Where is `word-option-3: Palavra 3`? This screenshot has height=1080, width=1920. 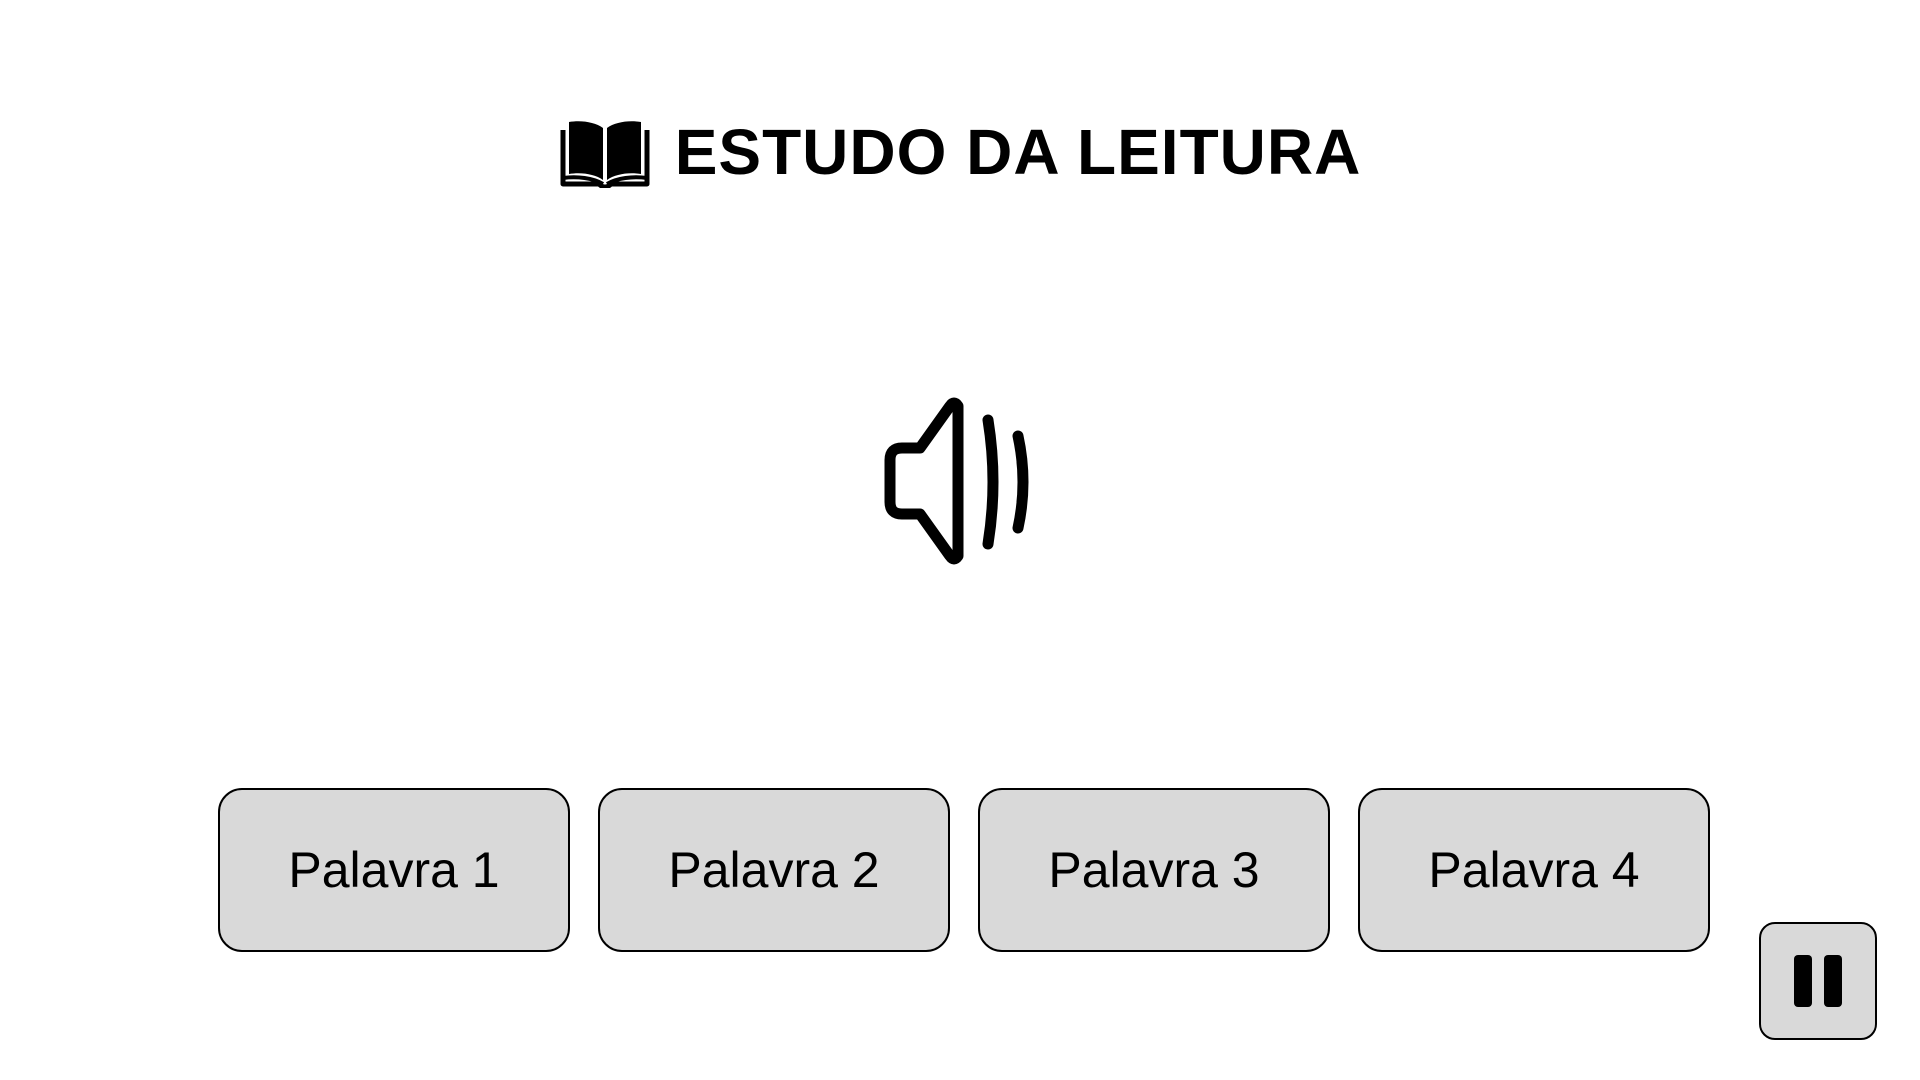 word-option-3: Palavra 3 is located at coordinates (1154, 870).